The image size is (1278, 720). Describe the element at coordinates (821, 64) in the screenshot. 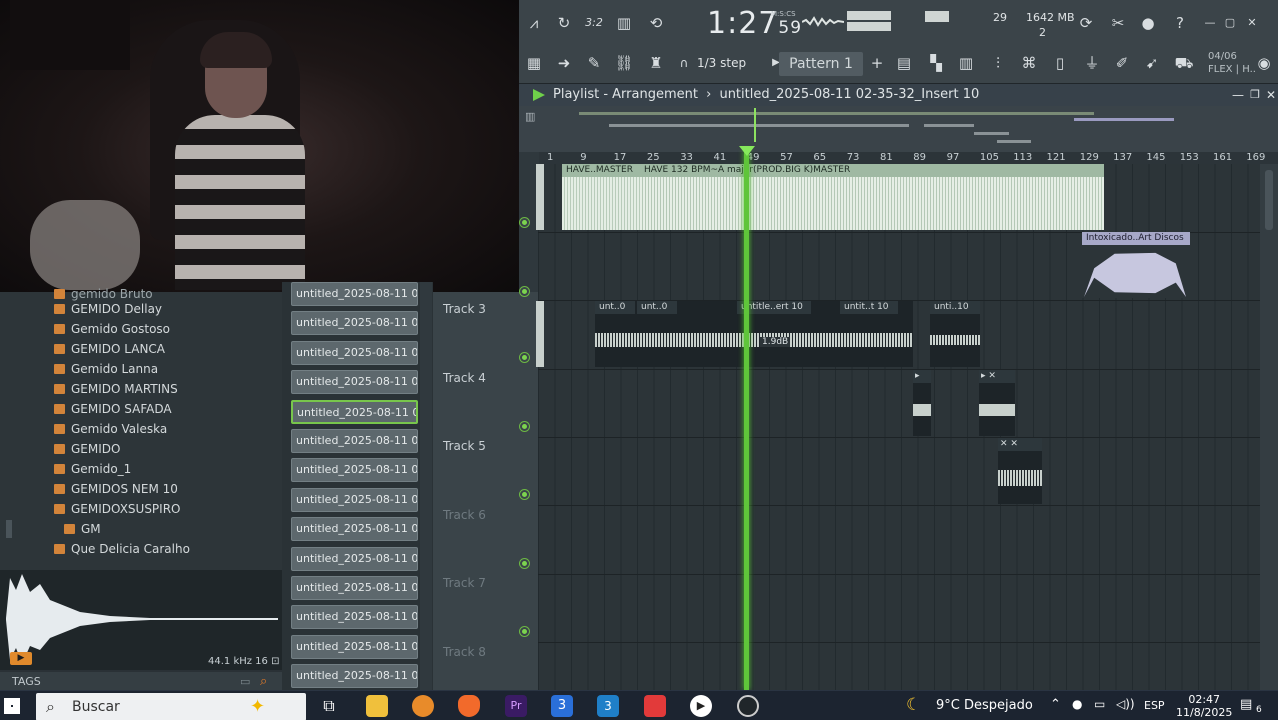

I see `pattern-selector: Pattern 1` at that location.